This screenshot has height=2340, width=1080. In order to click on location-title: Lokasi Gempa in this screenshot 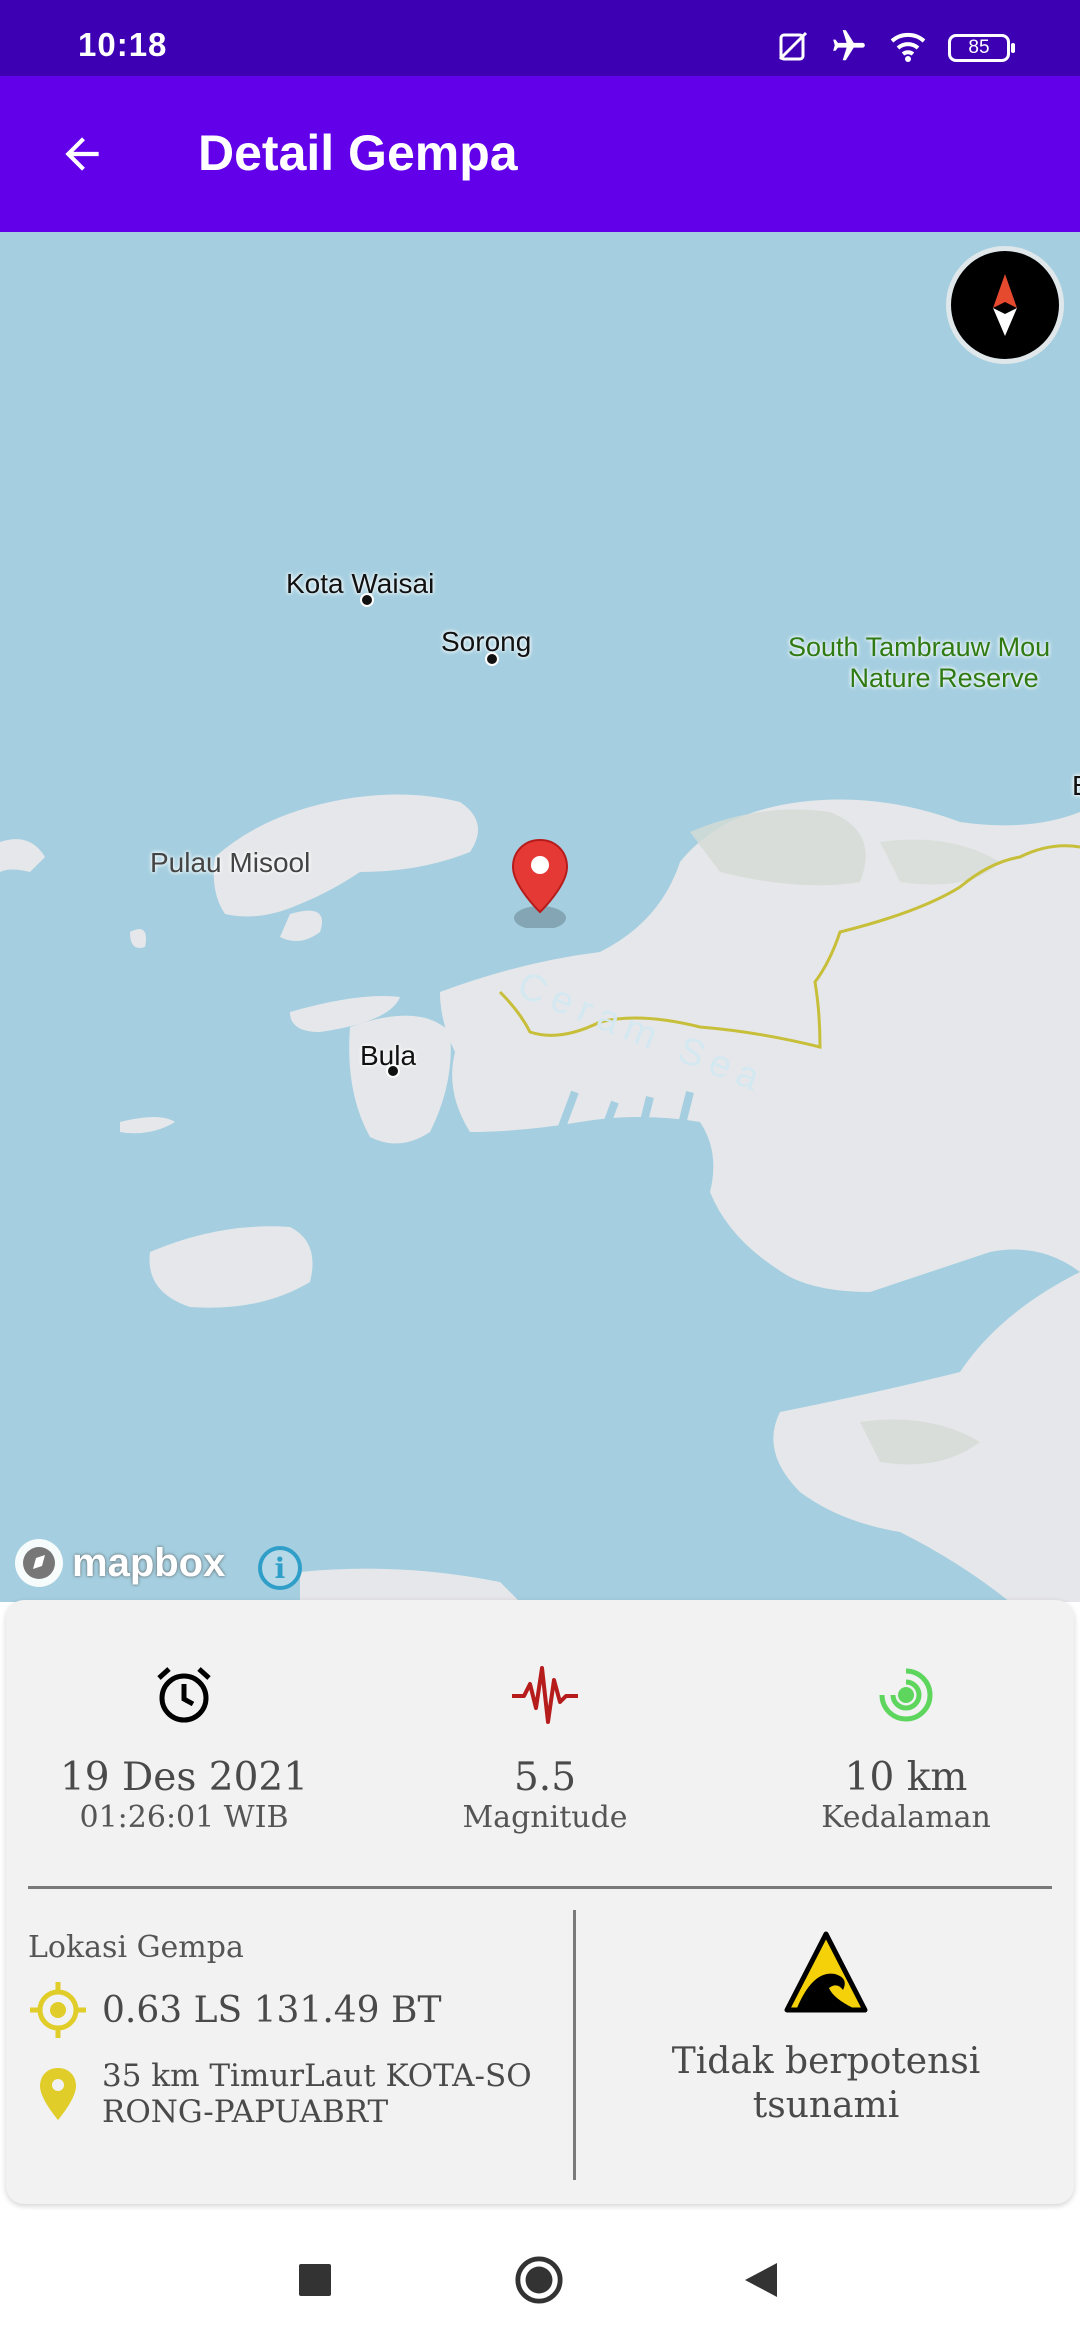, I will do `click(136, 1947)`.